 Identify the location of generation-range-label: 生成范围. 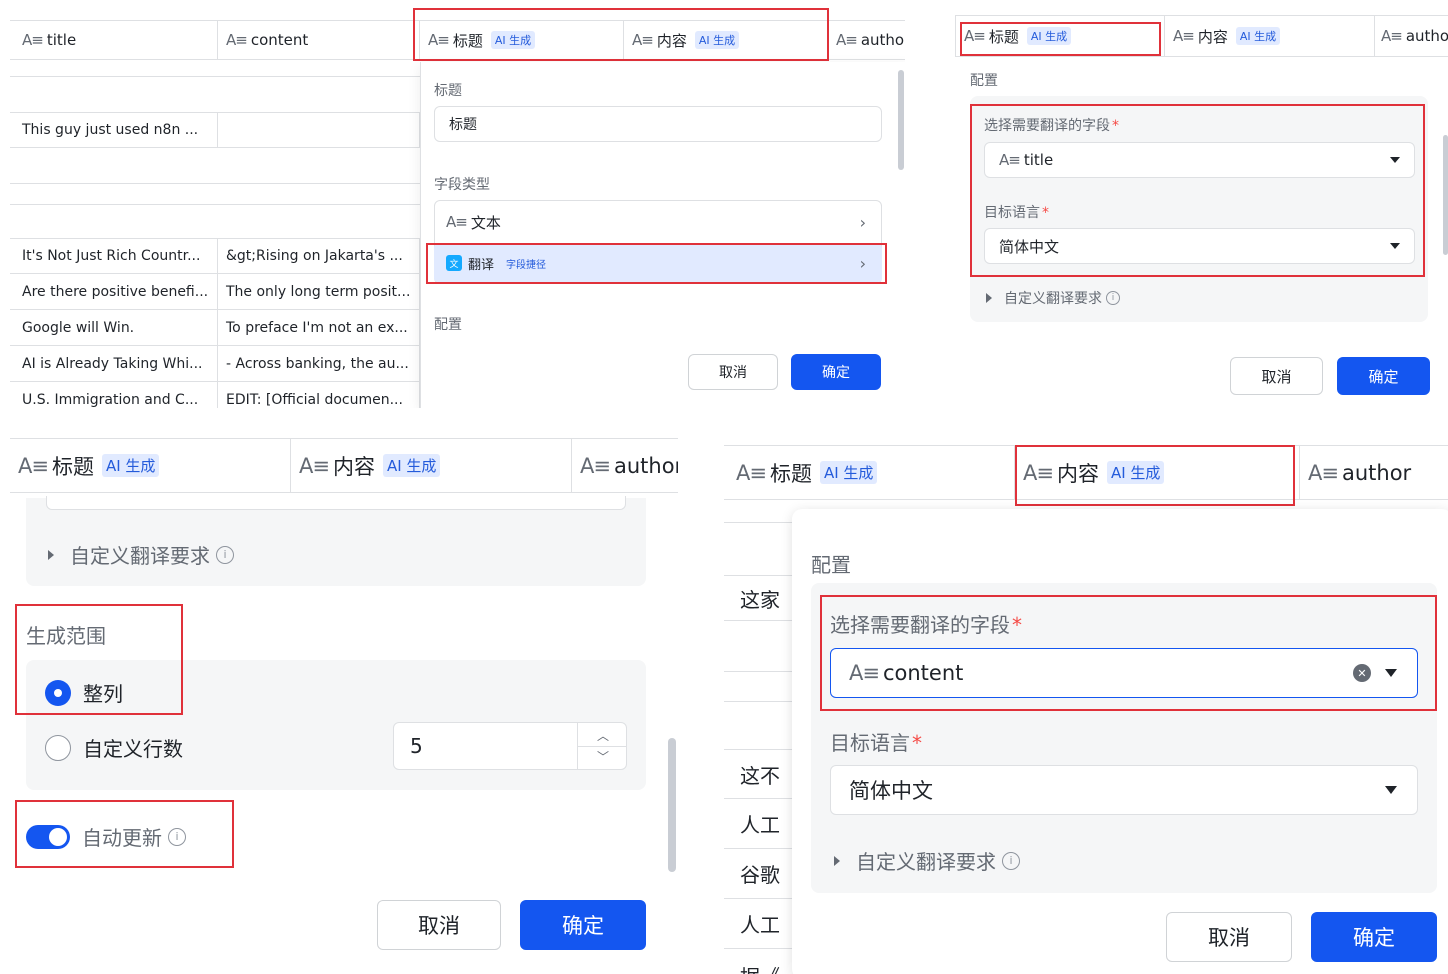
(66, 636).